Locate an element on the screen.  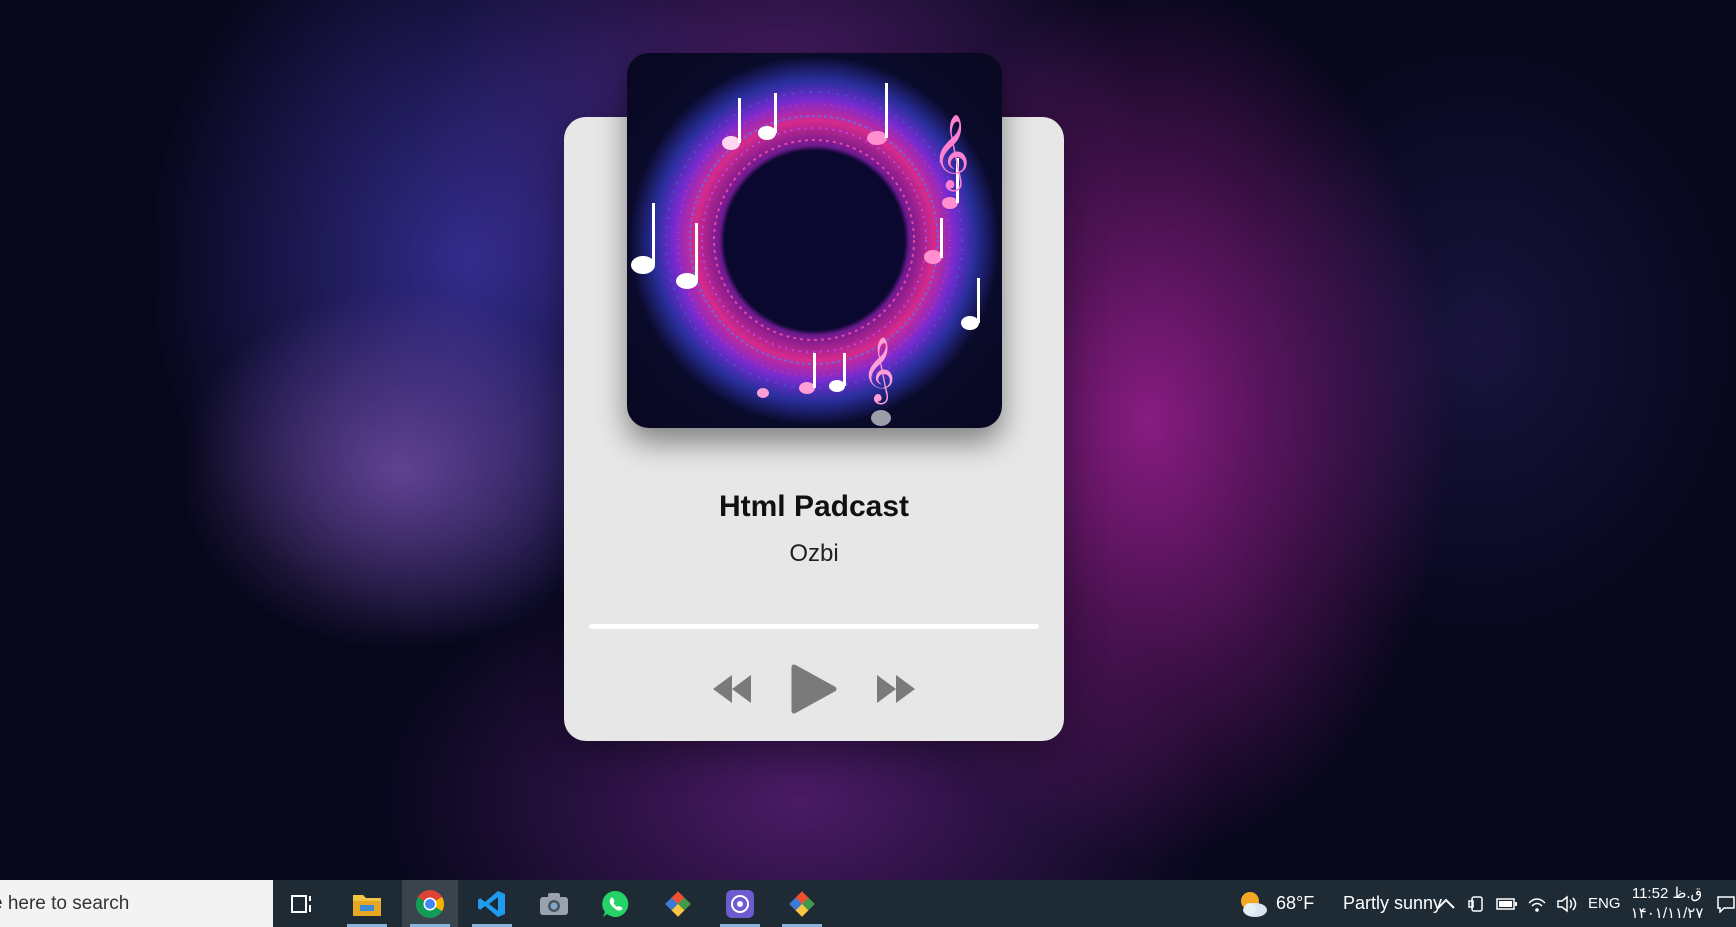
whatsapp-icon is located at coordinates (615, 903).